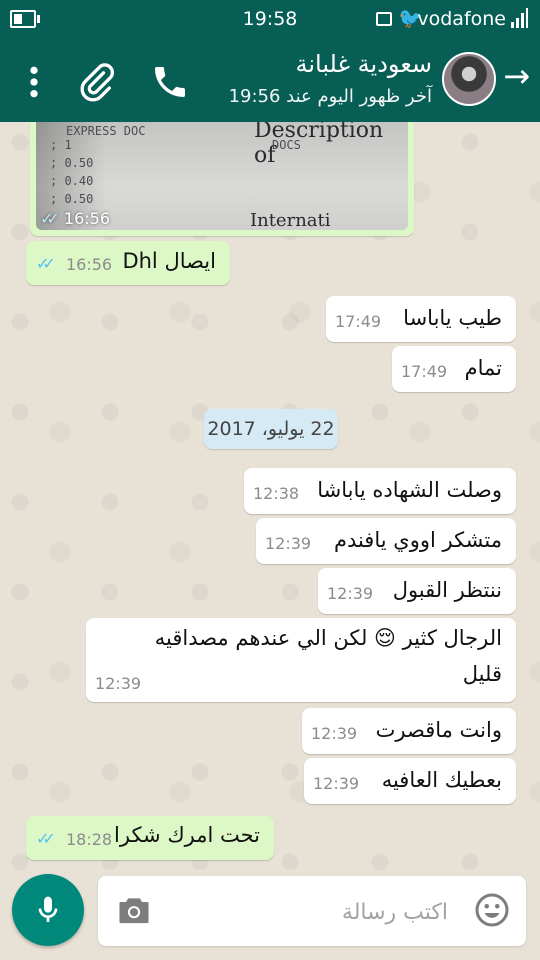 The height and width of the screenshot is (960, 540). Describe the element at coordinates (286, 145) in the screenshot. I see `photo-text: DOCS` at that location.